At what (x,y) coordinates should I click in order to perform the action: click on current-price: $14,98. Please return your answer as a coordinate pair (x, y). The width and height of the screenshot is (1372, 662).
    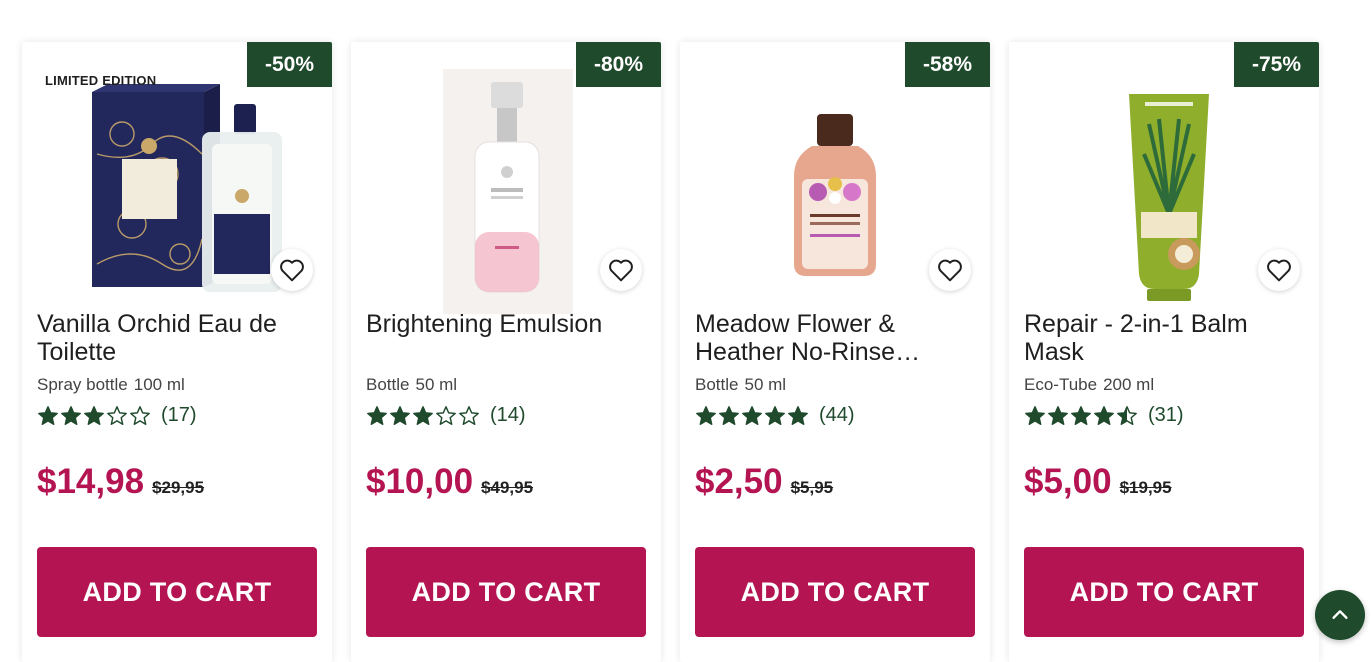
    Looking at the image, I should click on (91, 481).